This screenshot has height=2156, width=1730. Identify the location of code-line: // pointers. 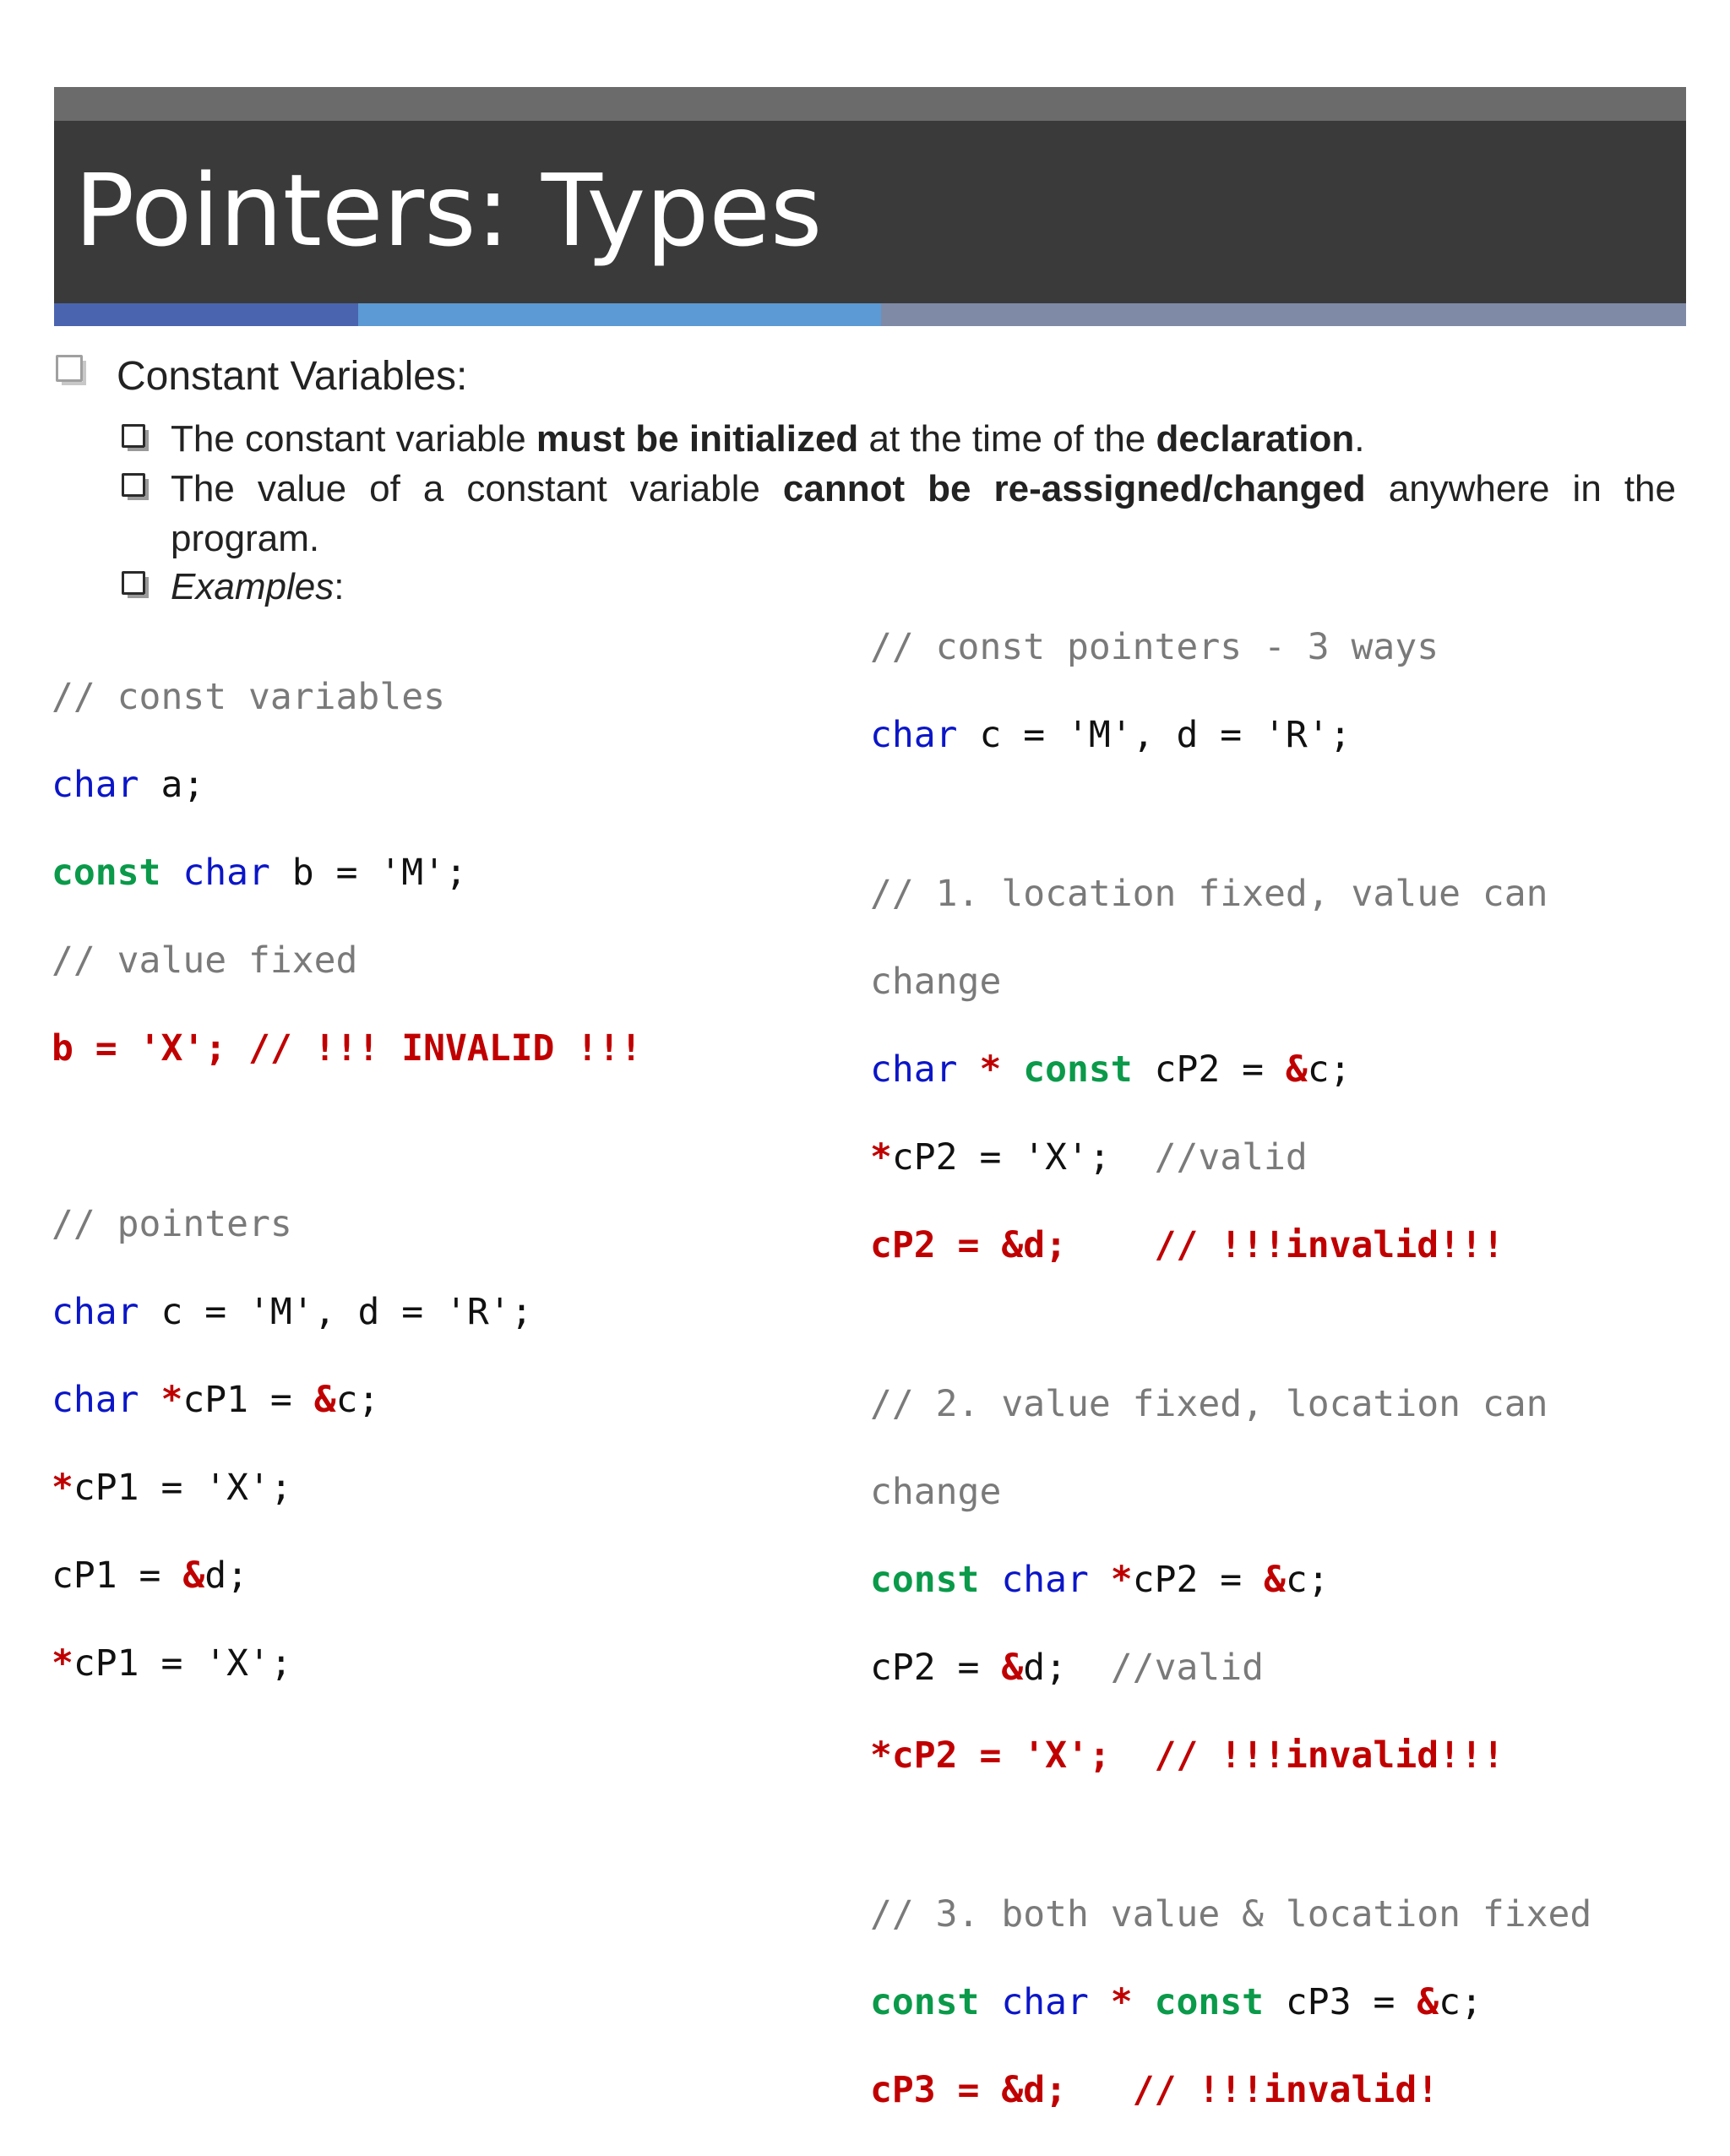
(172, 1224).